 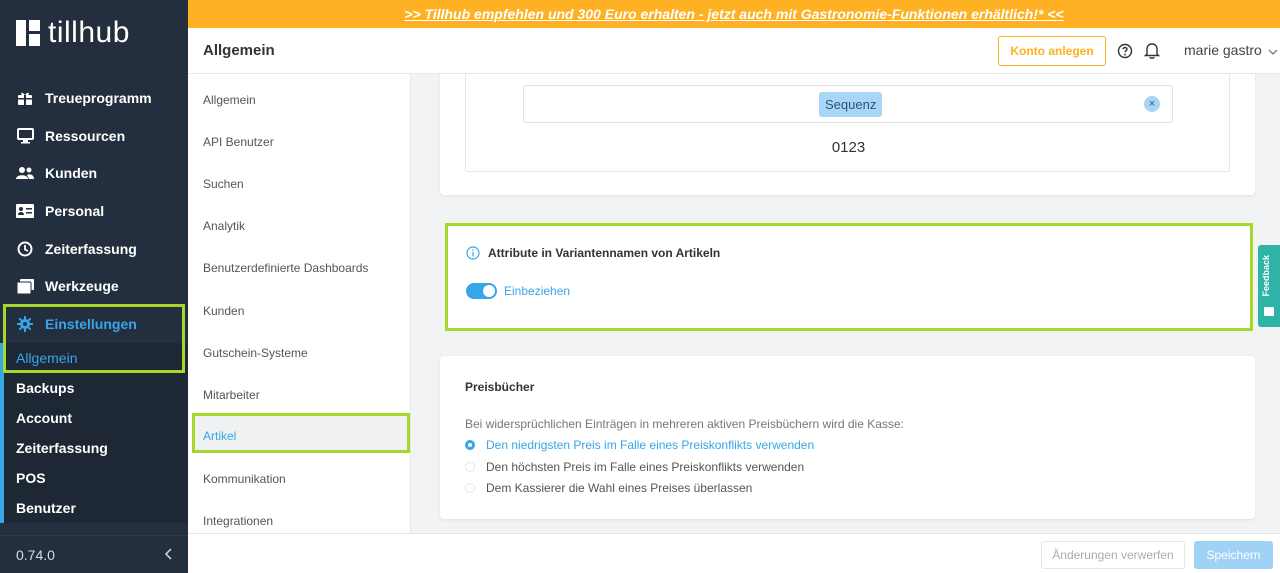 I want to click on sidebar-item-treueprogramm: Treueprogramm, so click(x=94, y=98).